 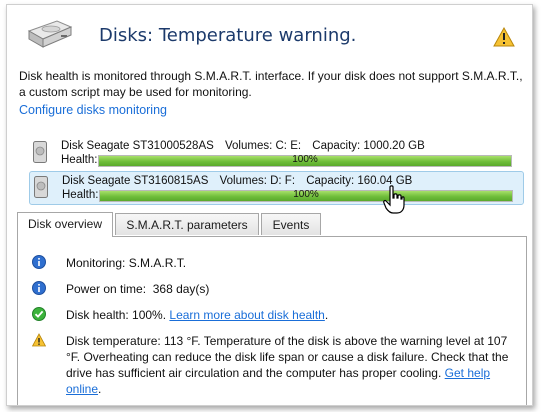 I want to click on configure-disks-link: Configure disks monitoring, so click(x=93, y=110).